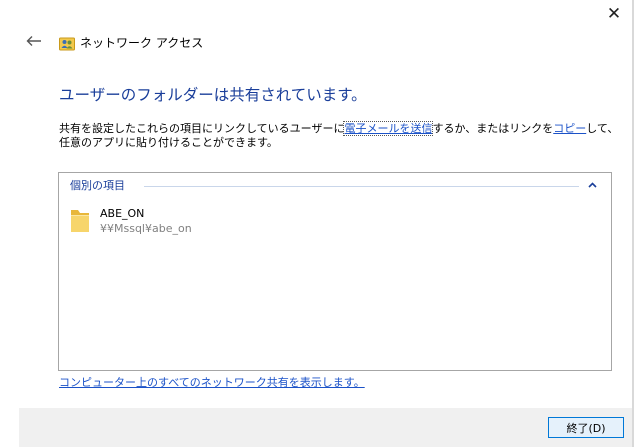 The width and height of the screenshot is (634, 447). What do you see at coordinates (569, 128) in the screenshot?
I see `copy-link: コピー` at bounding box center [569, 128].